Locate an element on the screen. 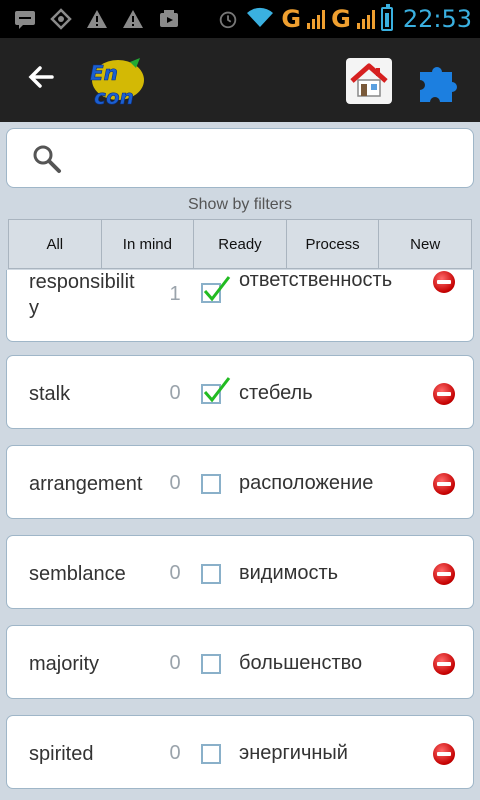 The height and width of the screenshot is (800, 480). notification-icons is located at coordinates (97, 19).